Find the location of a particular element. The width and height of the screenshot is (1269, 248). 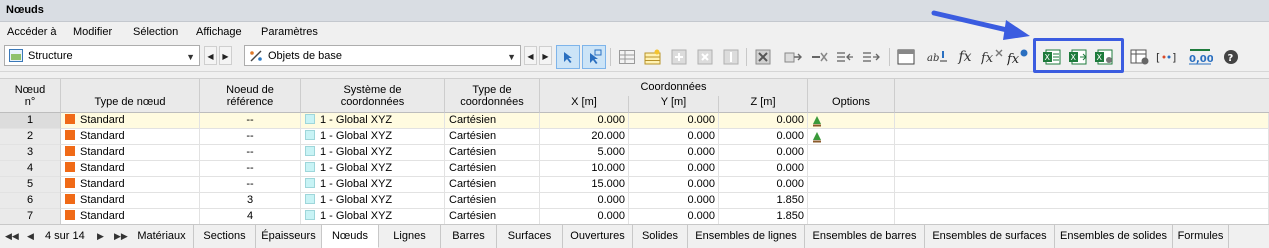

remove-link-icon is located at coordinates (819, 57).